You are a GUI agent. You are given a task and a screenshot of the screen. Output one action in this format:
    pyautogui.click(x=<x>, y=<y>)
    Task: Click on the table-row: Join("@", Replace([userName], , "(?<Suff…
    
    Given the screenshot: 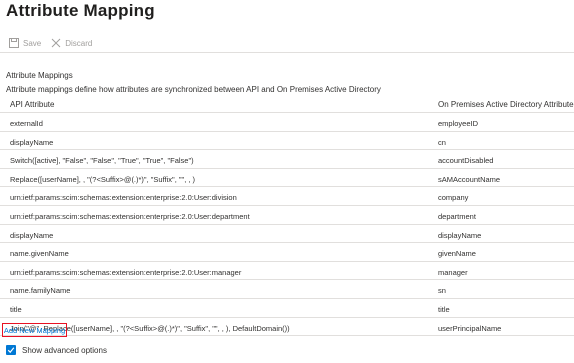 What is the action you would take?
    pyautogui.click(x=287, y=327)
    